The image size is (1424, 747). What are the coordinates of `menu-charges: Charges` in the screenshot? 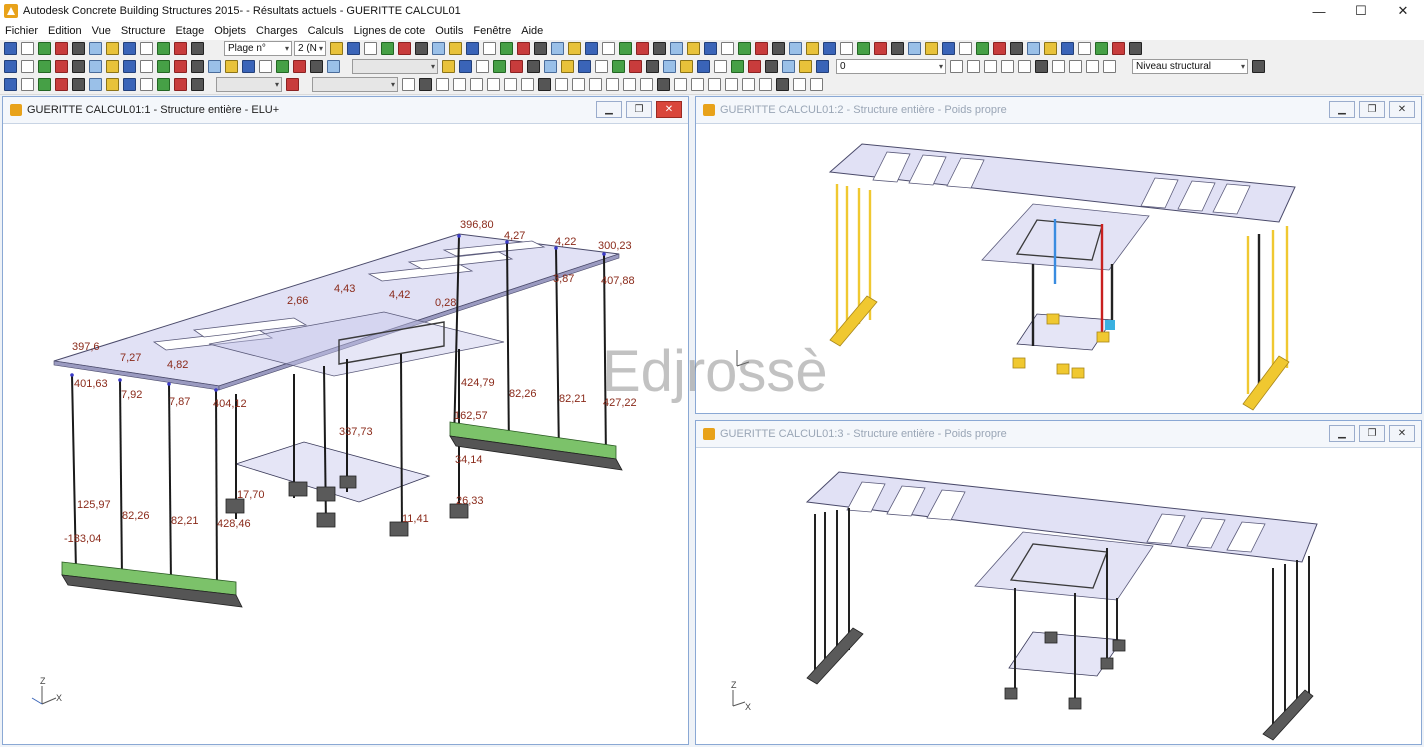 It's located at (277, 31).